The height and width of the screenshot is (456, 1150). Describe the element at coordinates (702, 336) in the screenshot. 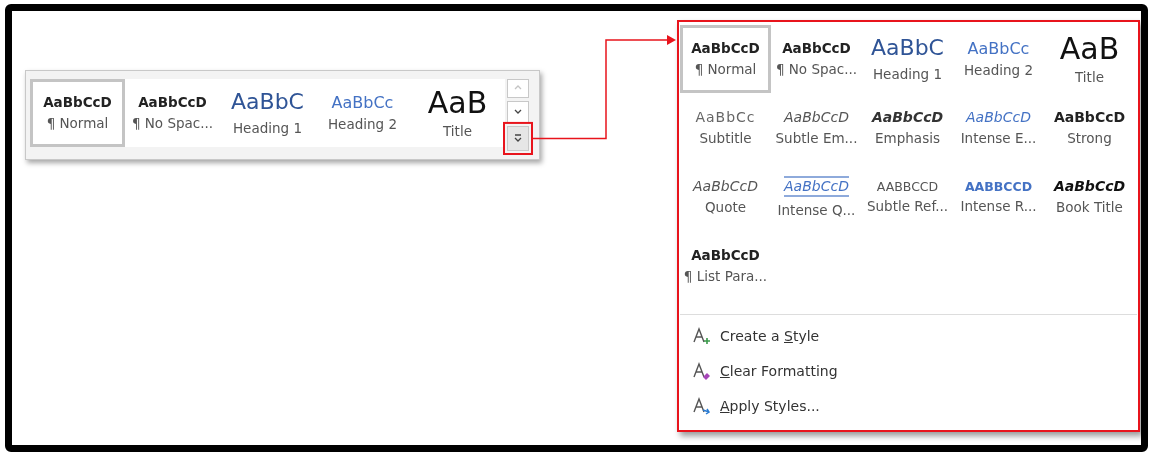

I see `new-style-icon` at that location.